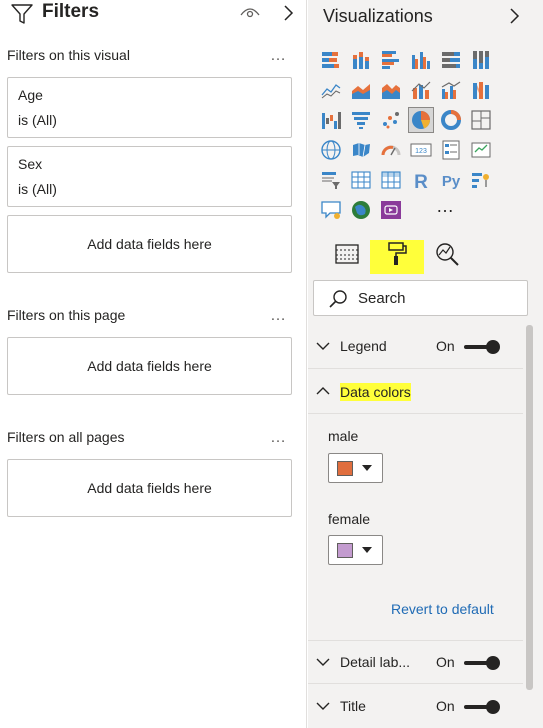 Image resolution: width=543 pixels, height=728 pixels. I want to click on card-icon: 123, so click(421, 150).